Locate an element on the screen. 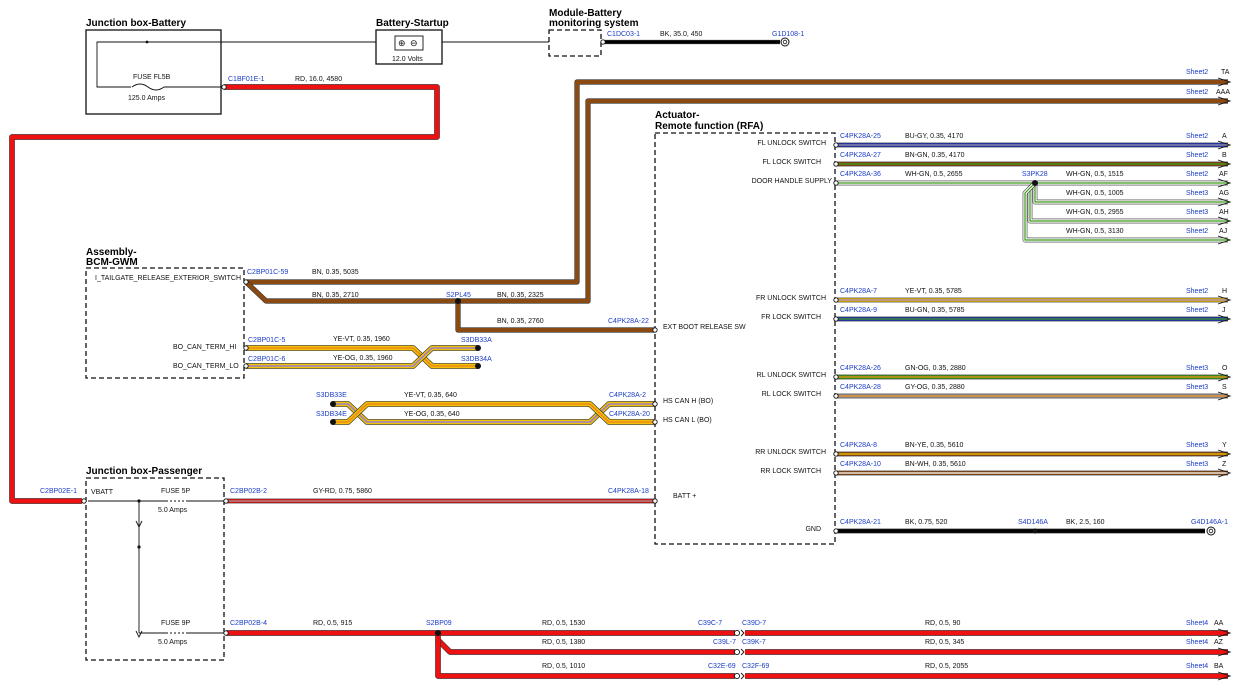 This screenshot has width=1240, height=690. target-aj: AJ is located at coordinates (1223, 231).